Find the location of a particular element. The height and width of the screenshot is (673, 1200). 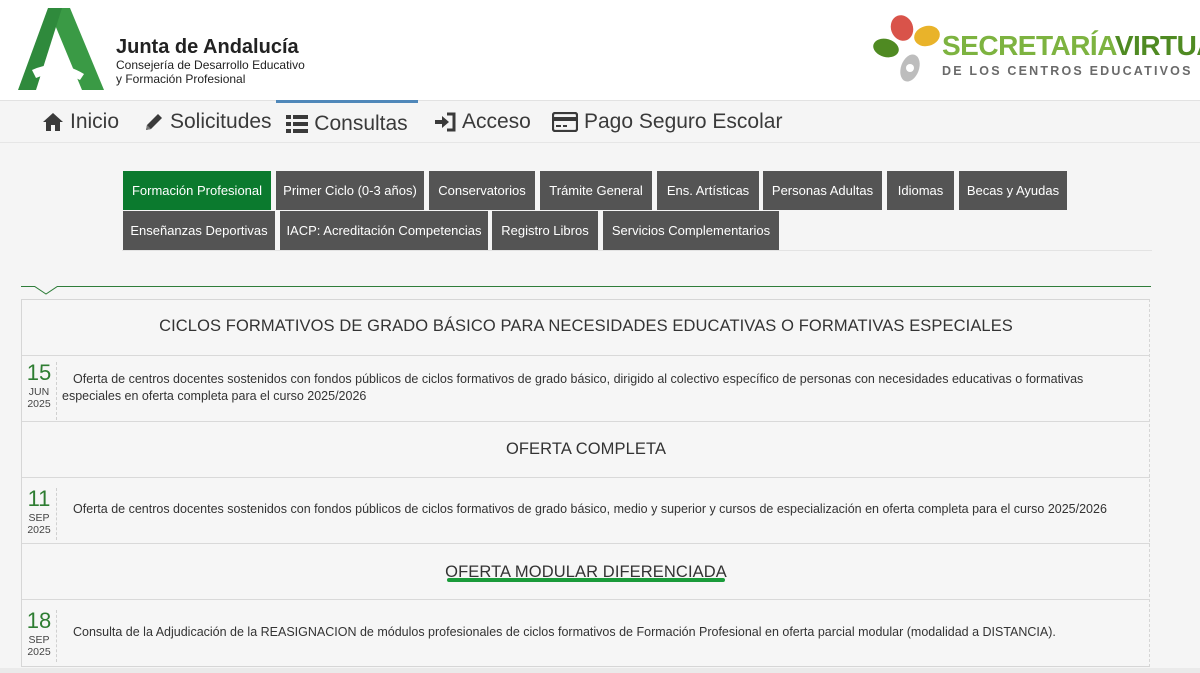

nav-inicio-label: Inicio is located at coordinates (95, 121).